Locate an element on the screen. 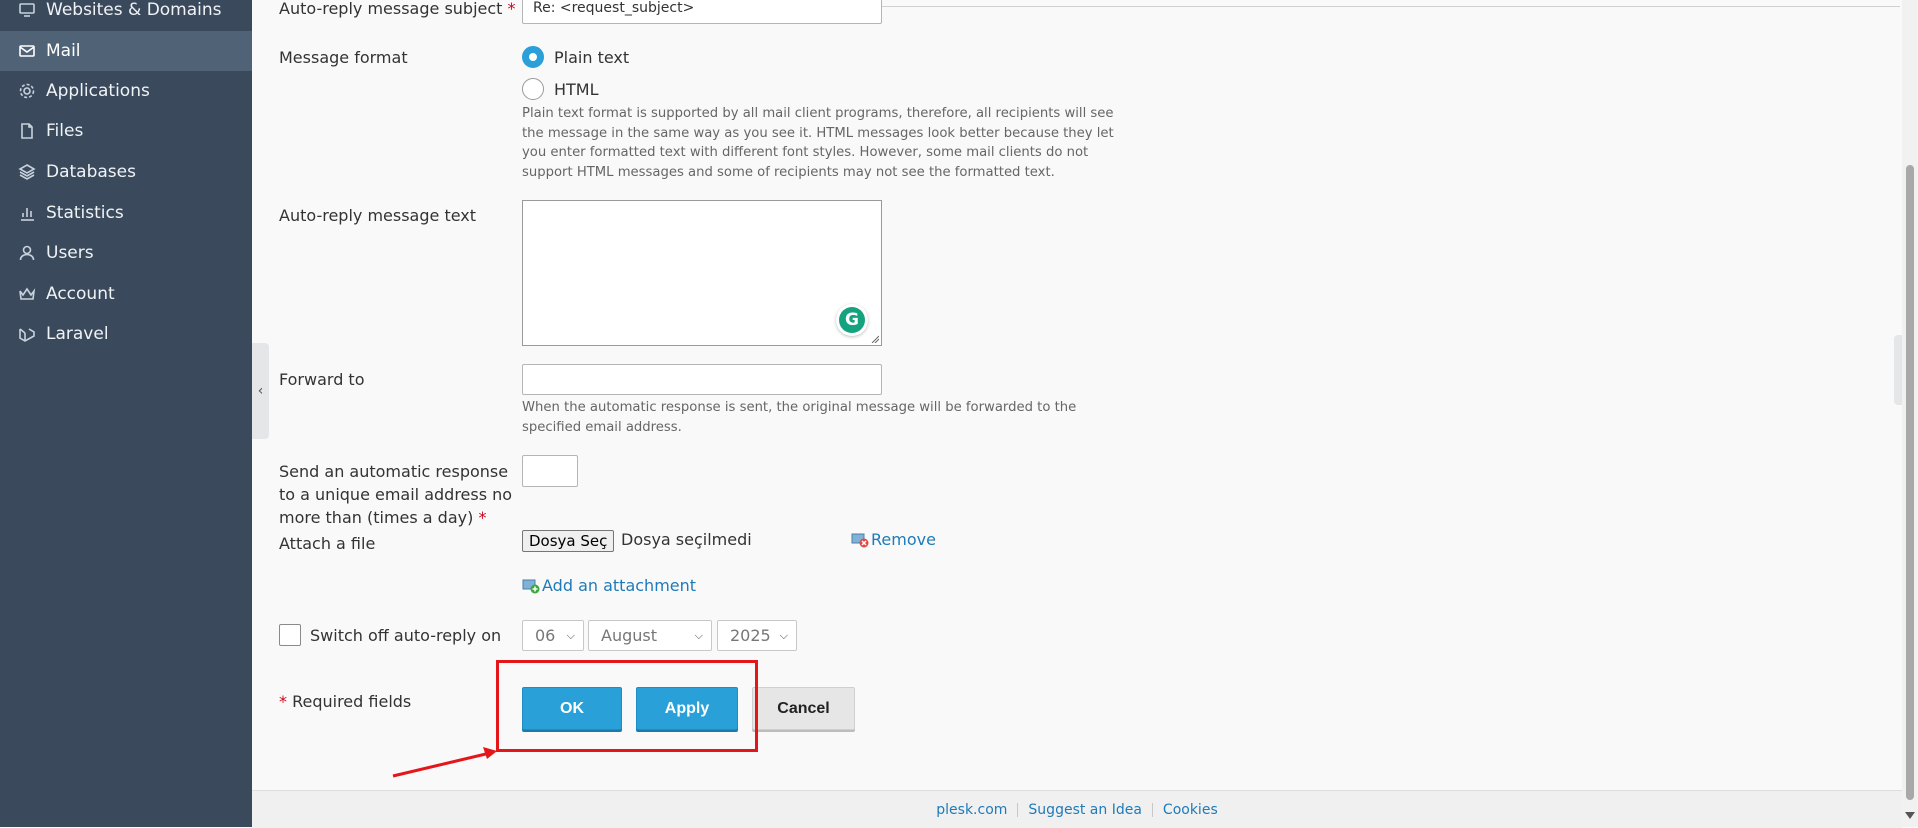  sidebar-item-databases: Databases is located at coordinates (126, 172).